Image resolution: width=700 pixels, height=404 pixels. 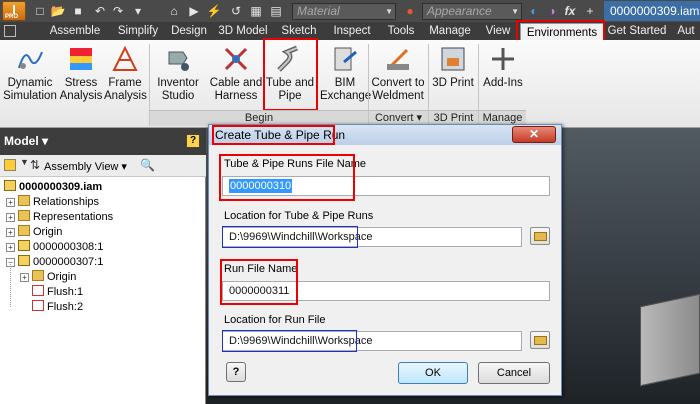 I want to click on dynamic-simulation-button: Dynamic Simulation, so click(x=30, y=75).